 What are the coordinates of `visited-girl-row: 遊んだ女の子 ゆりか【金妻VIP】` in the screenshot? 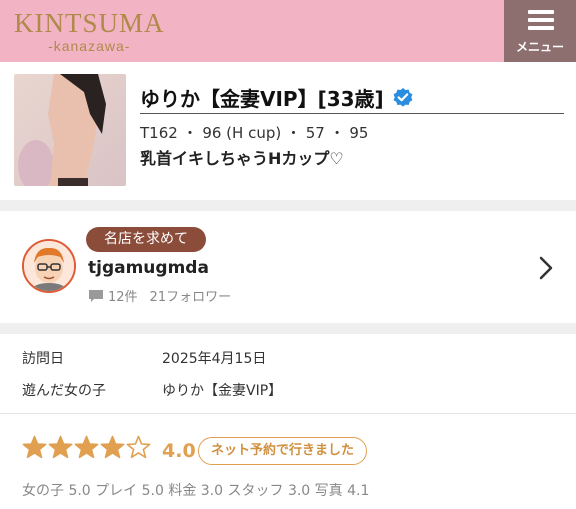 It's located at (152, 390).